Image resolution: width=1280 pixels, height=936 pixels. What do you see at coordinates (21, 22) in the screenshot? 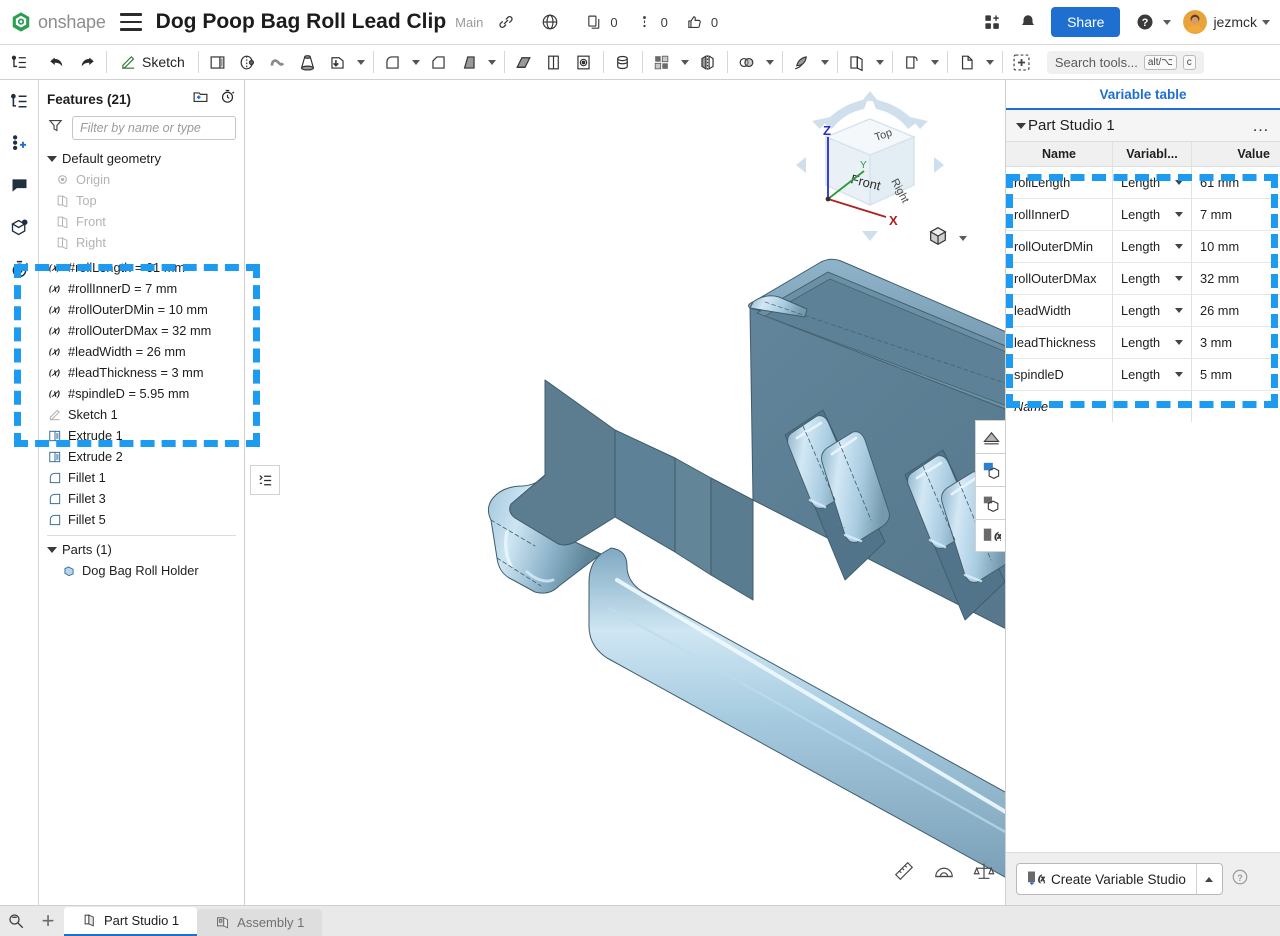
I see `onshape-logo-icon` at bounding box center [21, 22].